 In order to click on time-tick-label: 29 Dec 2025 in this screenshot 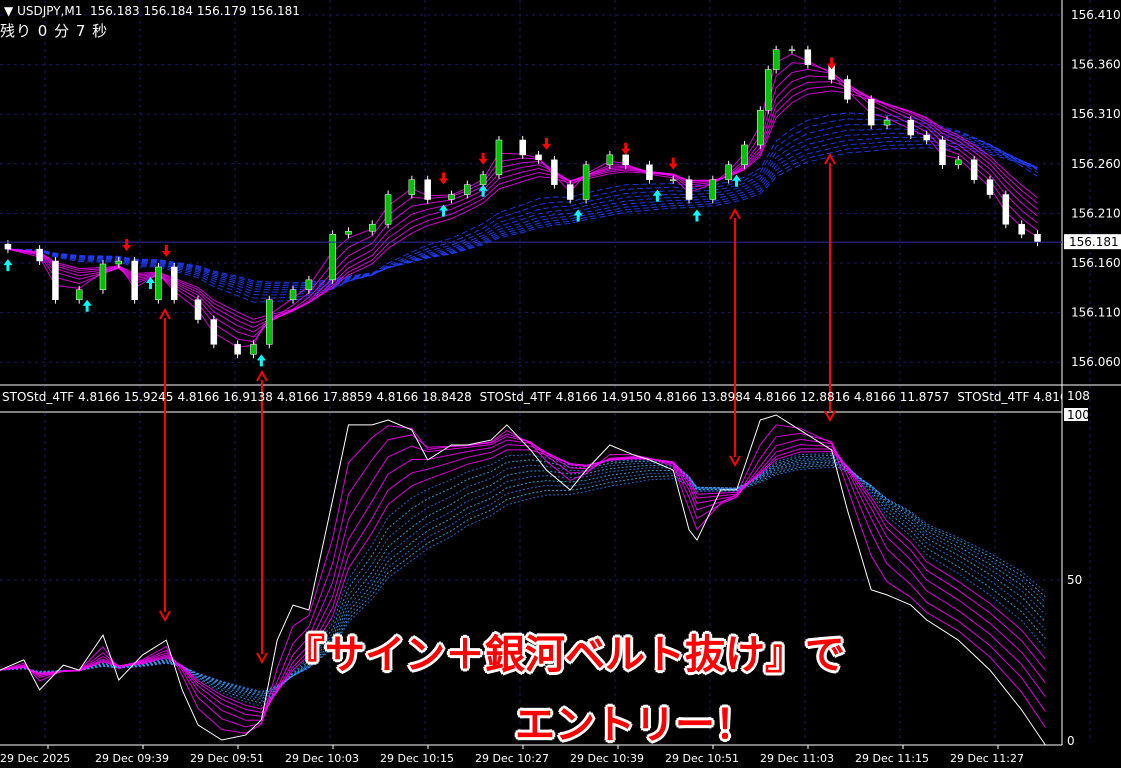, I will do `click(35, 758)`.